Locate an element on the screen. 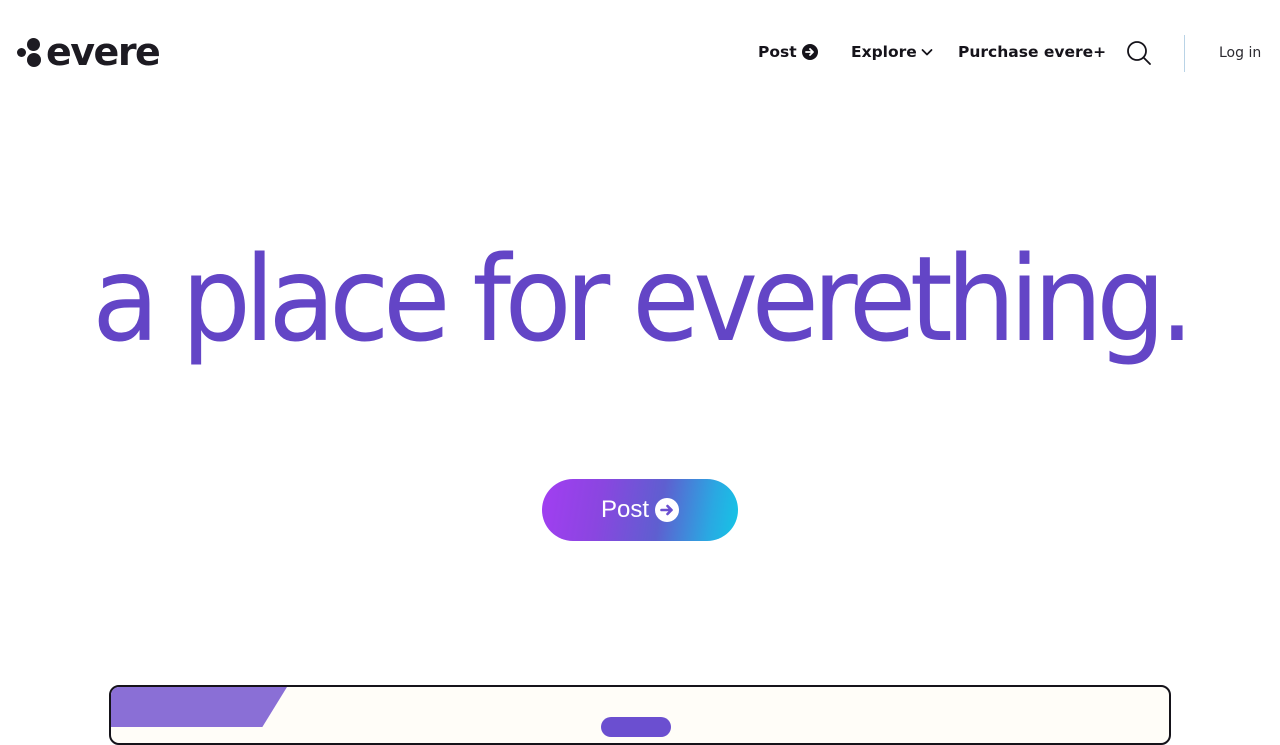  chevron-down-icon is located at coordinates (927, 52).